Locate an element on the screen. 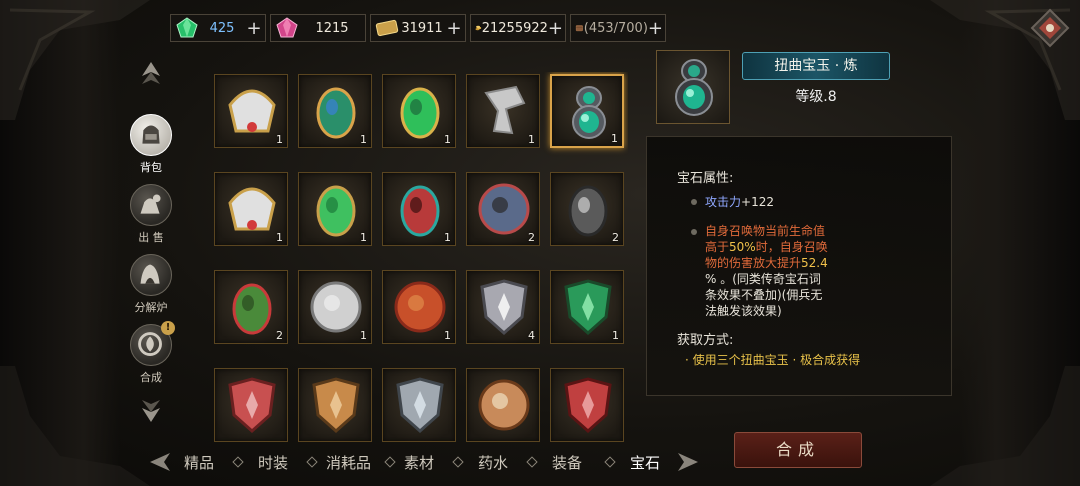 This screenshot has height=486, width=1080. scroll-up-arrow-icon is located at coordinates (151, 73).